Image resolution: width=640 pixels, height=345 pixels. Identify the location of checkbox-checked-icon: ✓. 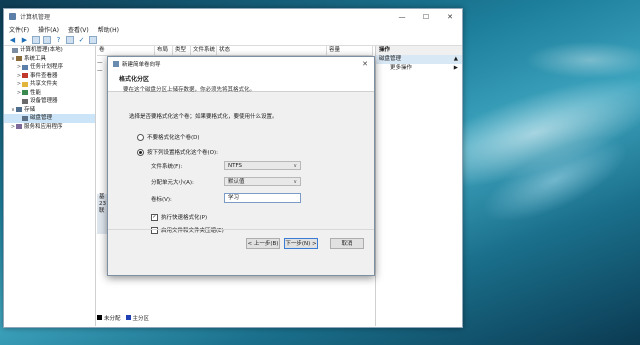
(154, 217).